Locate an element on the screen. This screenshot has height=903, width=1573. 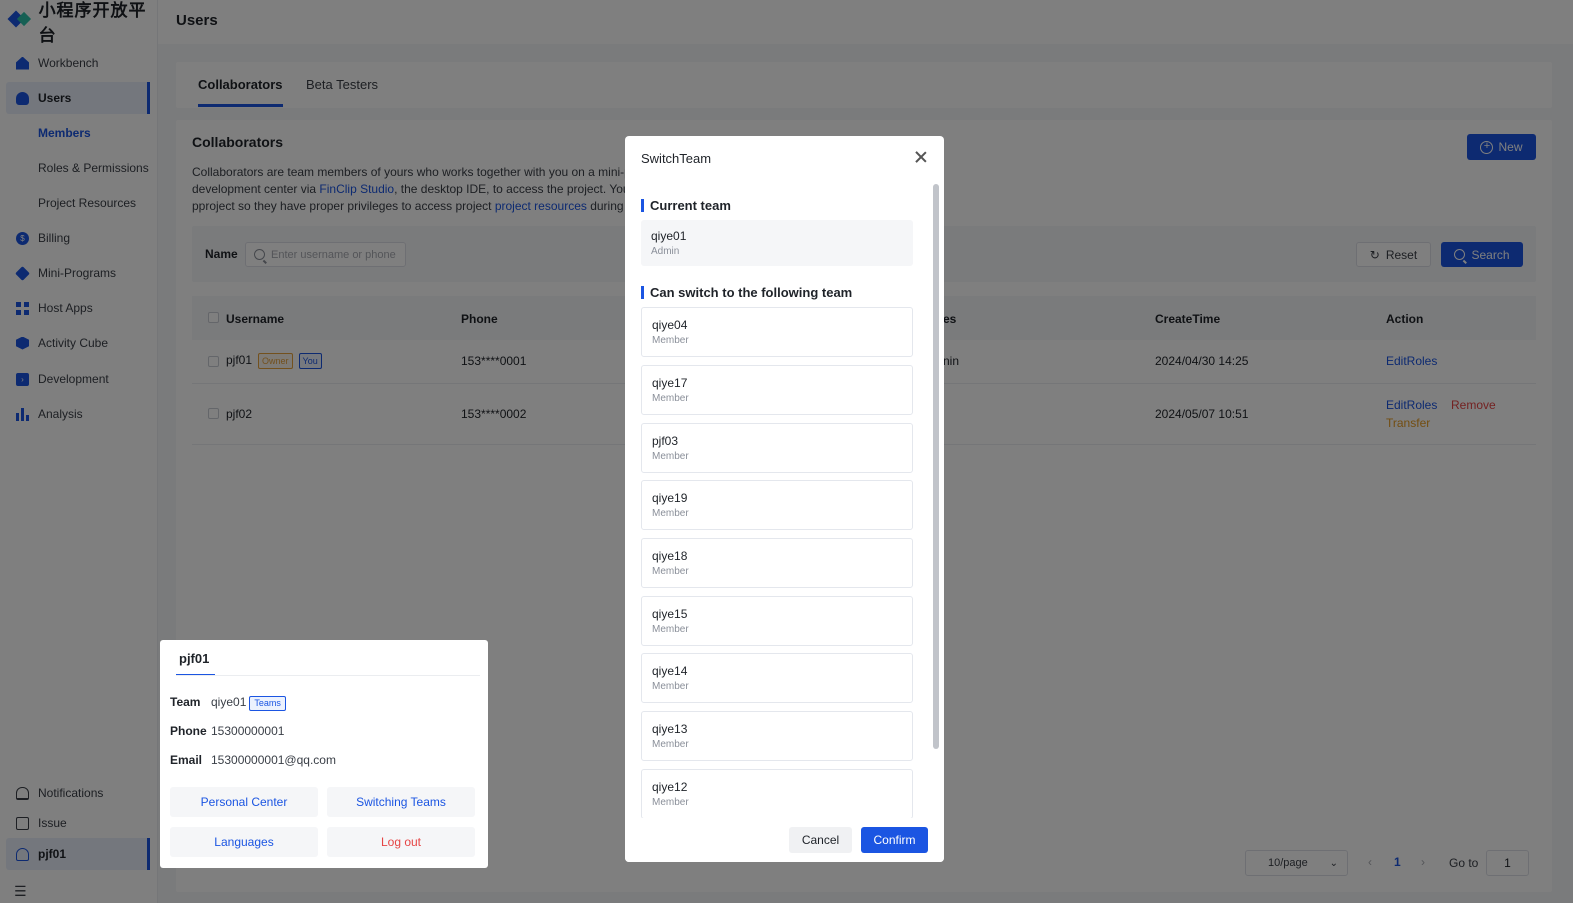
switching-teams-button: Switching Teams is located at coordinates (401, 802).